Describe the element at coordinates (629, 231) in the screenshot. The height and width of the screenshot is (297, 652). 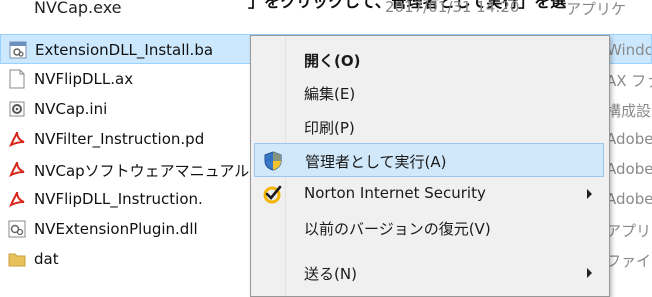
I see `file-type: アプリケー` at that location.